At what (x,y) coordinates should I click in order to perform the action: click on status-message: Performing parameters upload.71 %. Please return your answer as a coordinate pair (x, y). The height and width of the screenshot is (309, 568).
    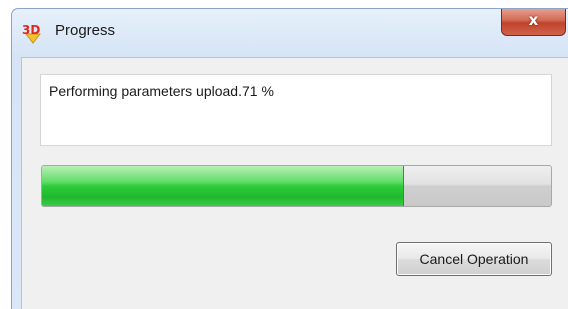
    Looking at the image, I should click on (161, 91).